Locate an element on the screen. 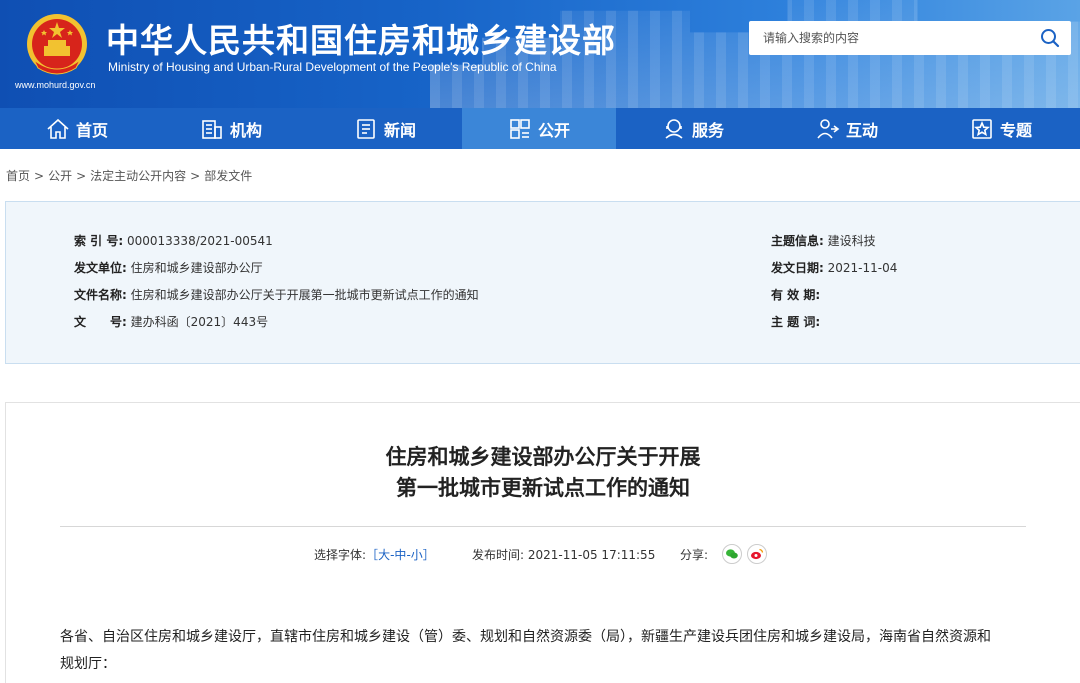 The width and height of the screenshot is (1080, 683). info-org-value: 住房和城乡建设部办公厅 is located at coordinates (196, 268).